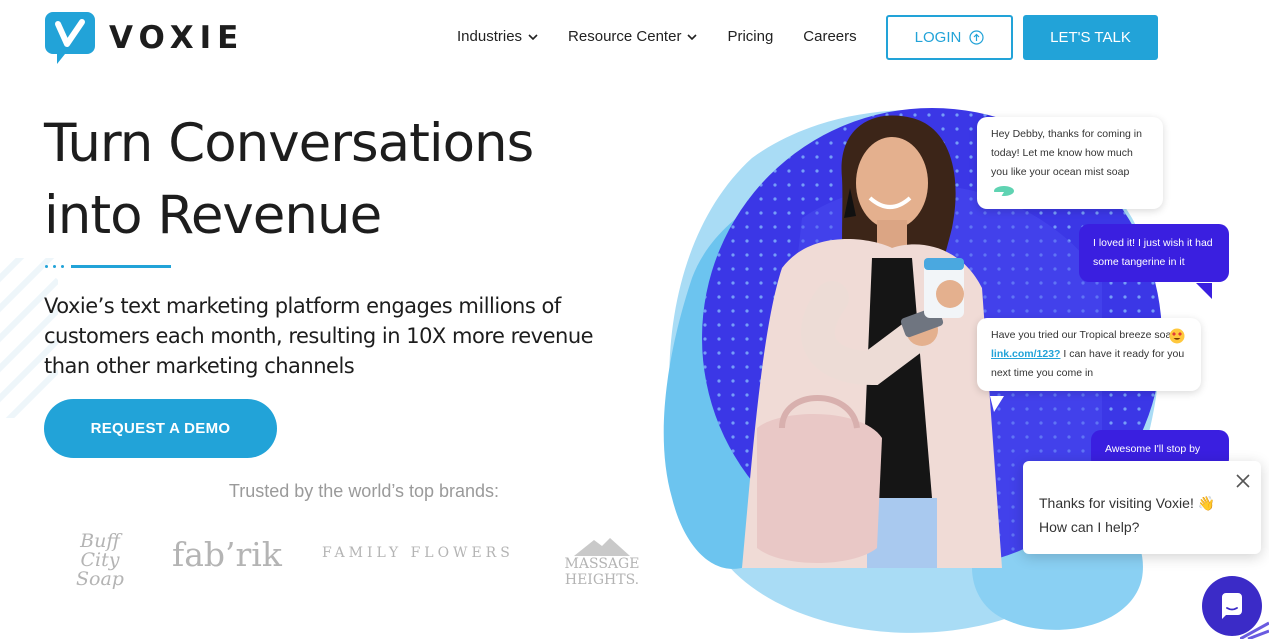 The height and width of the screenshot is (639, 1269). I want to click on brand-logo-family-flowers: FAMILY FLOWERS, so click(418, 553).